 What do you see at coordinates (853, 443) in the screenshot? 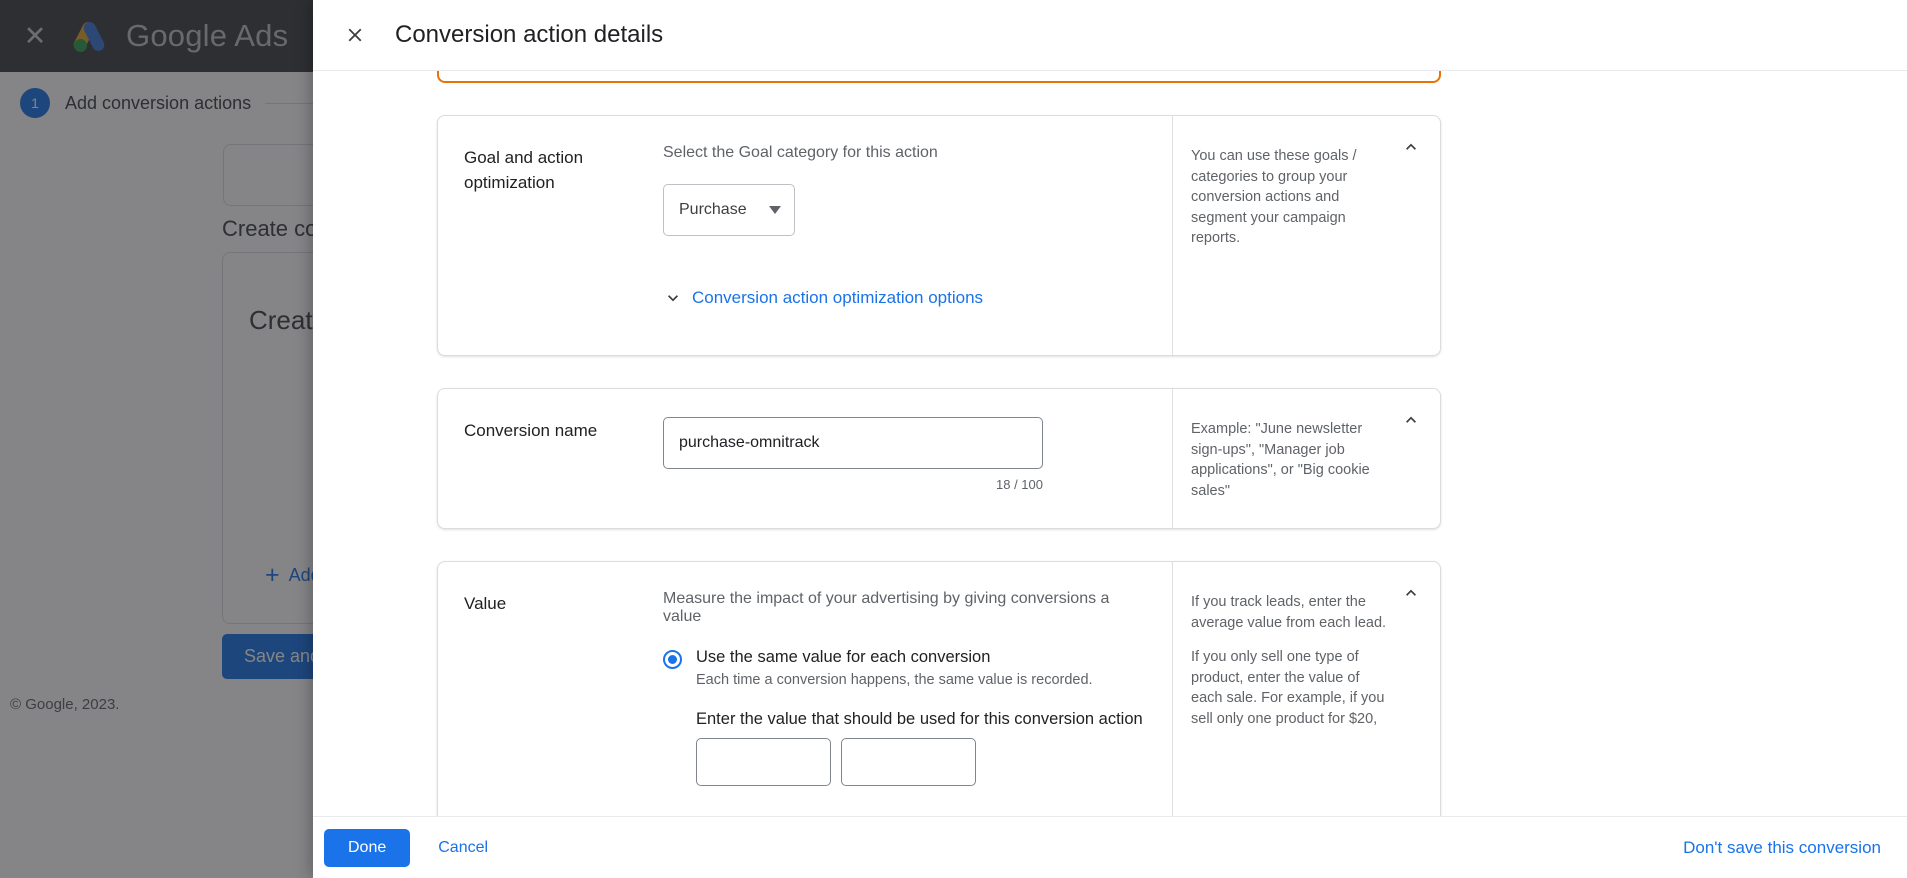
I see `conversion-name-input: purchase-omnitrack` at bounding box center [853, 443].